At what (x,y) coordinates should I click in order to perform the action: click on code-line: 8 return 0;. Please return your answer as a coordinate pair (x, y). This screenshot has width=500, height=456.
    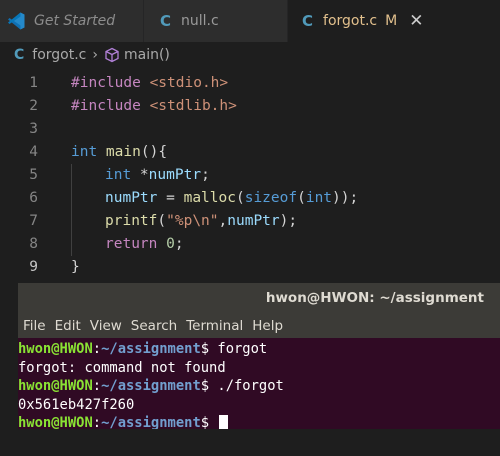
    Looking at the image, I should click on (250, 244).